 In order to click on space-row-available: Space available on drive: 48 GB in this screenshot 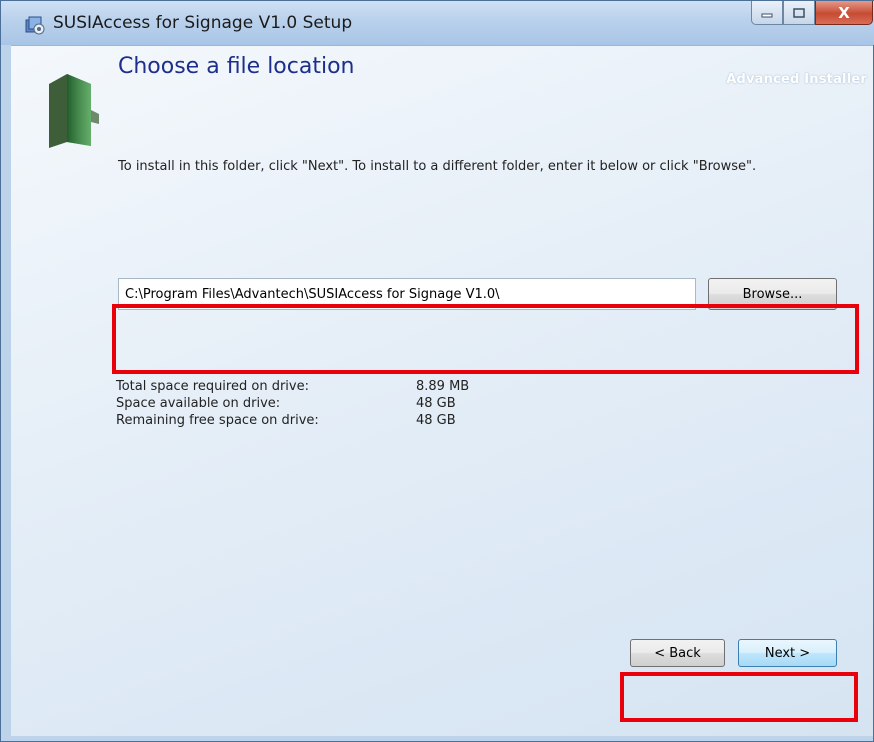, I will do `click(292, 404)`.